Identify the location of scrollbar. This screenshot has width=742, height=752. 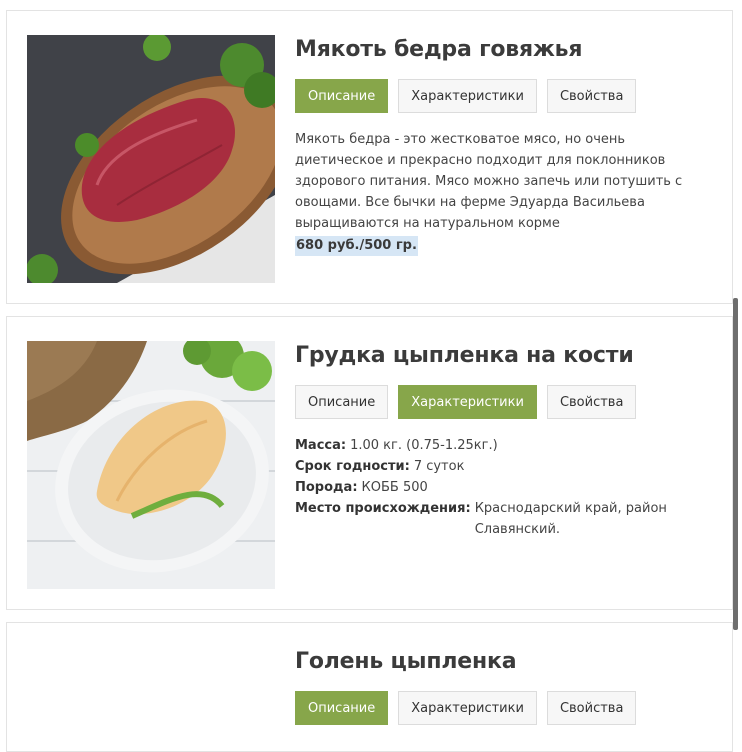
(737, 367).